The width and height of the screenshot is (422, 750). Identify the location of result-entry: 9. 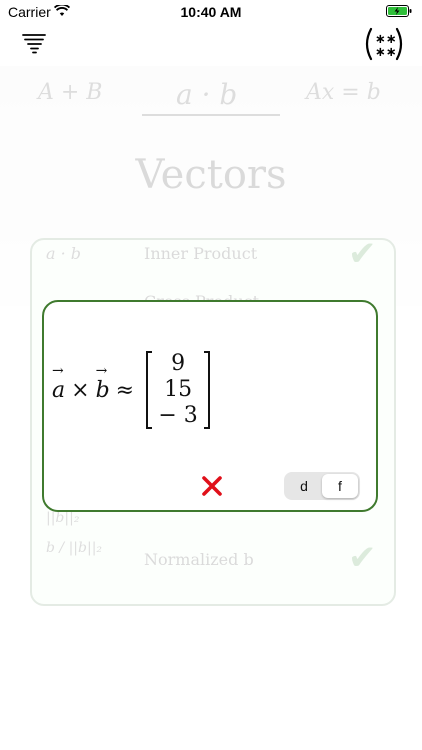
(178, 363).